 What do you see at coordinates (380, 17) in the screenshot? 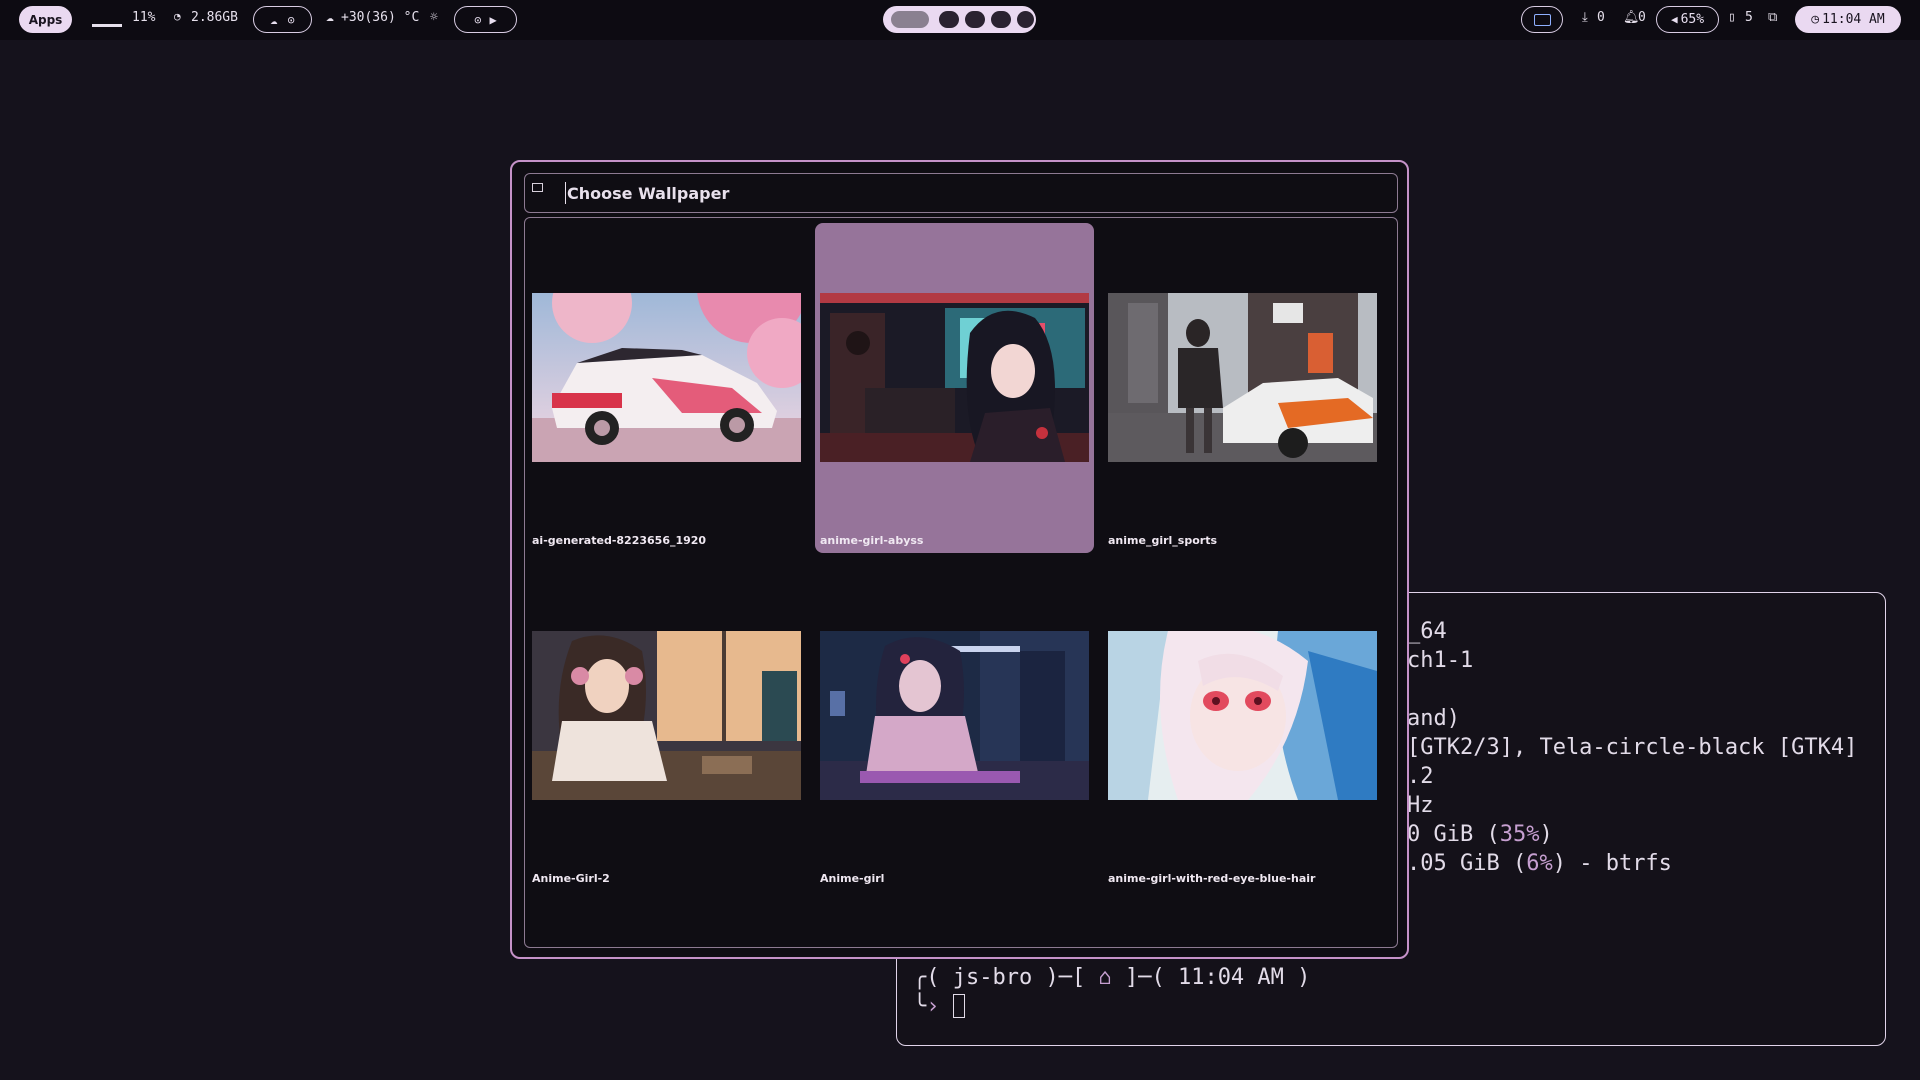
I see `weather-temperature: +30(36) °C` at bounding box center [380, 17].